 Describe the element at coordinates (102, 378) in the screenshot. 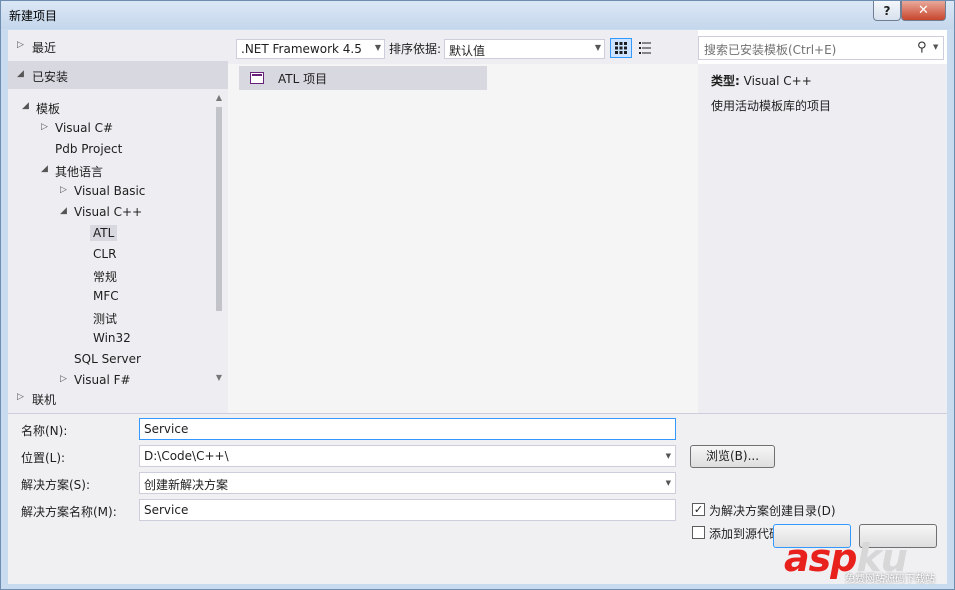

I see `tree-node-label: Visual F#` at that location.